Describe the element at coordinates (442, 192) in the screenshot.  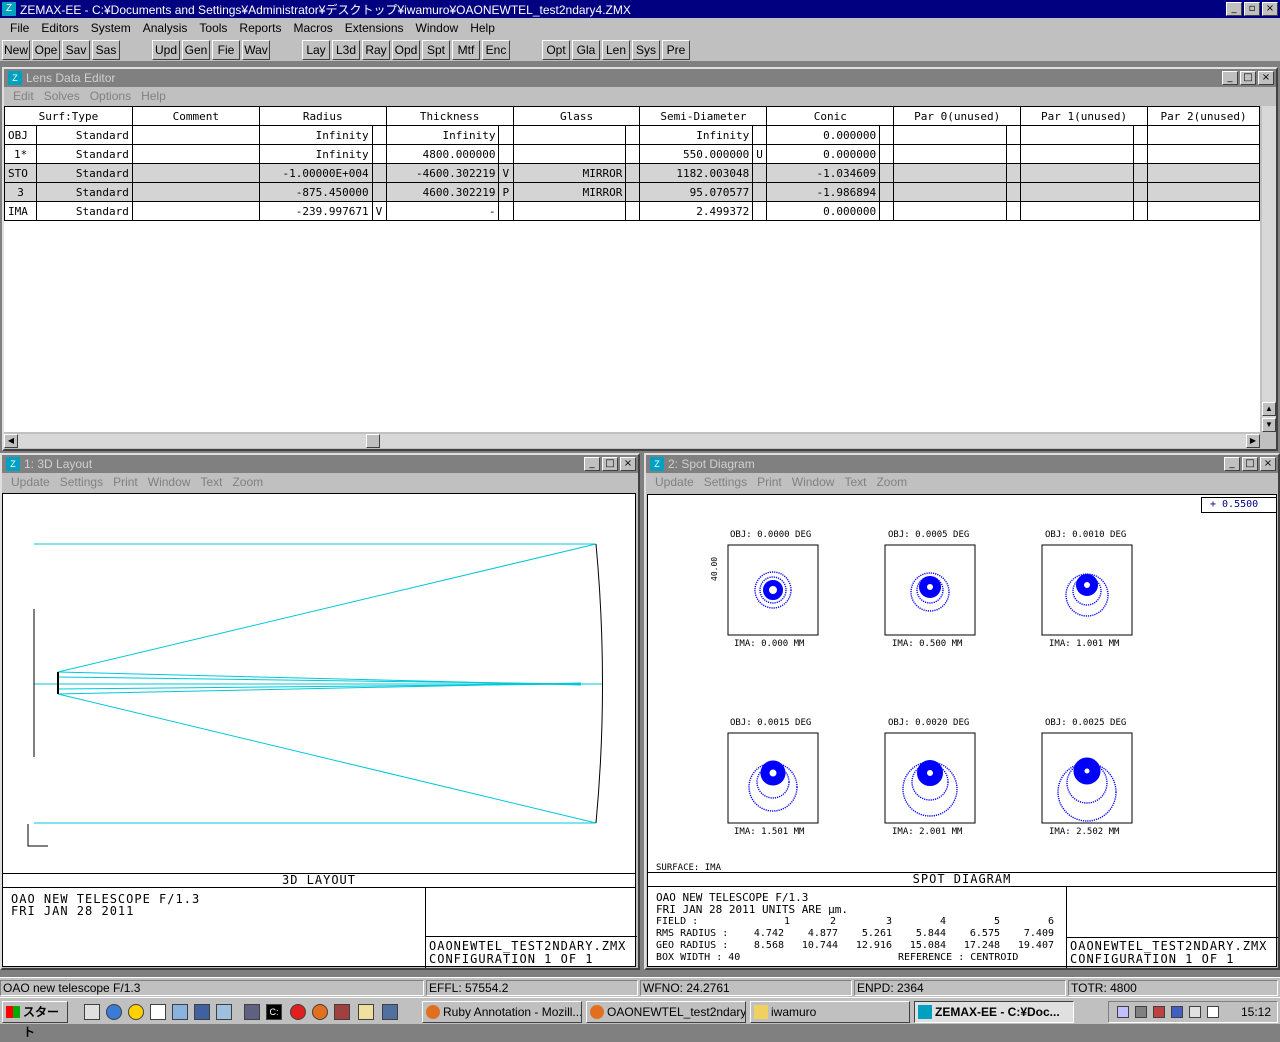
I see `thickness-cell: 4600.302219` at that location.